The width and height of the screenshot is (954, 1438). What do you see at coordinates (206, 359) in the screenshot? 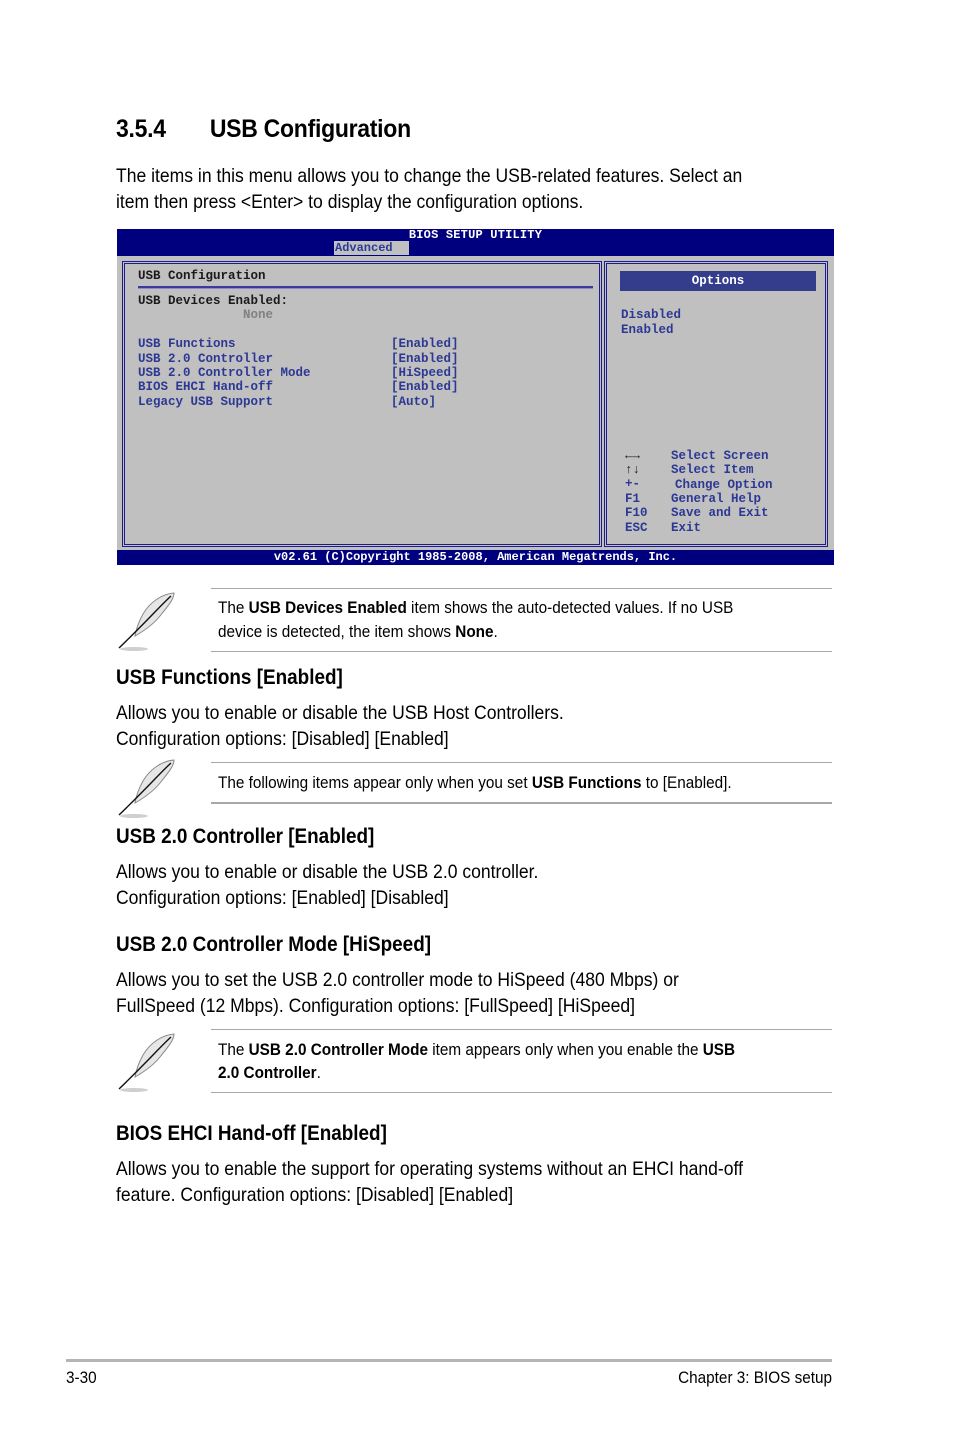
I see `item-label: USB 2.0 Controller` at bounding box center [206, 359].